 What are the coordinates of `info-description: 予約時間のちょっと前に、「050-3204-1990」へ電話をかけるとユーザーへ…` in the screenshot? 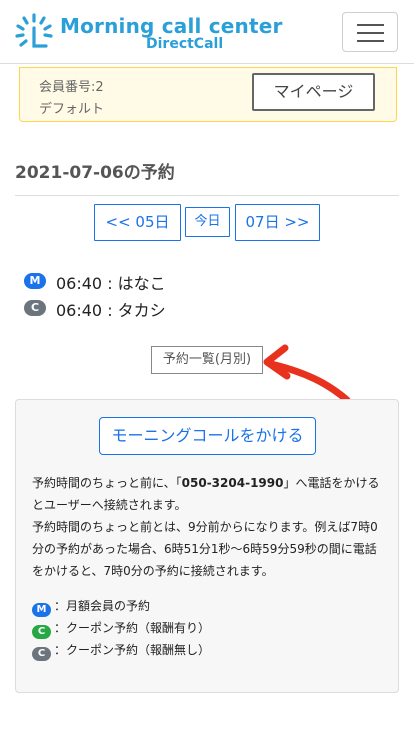 It's located at (210, 527).